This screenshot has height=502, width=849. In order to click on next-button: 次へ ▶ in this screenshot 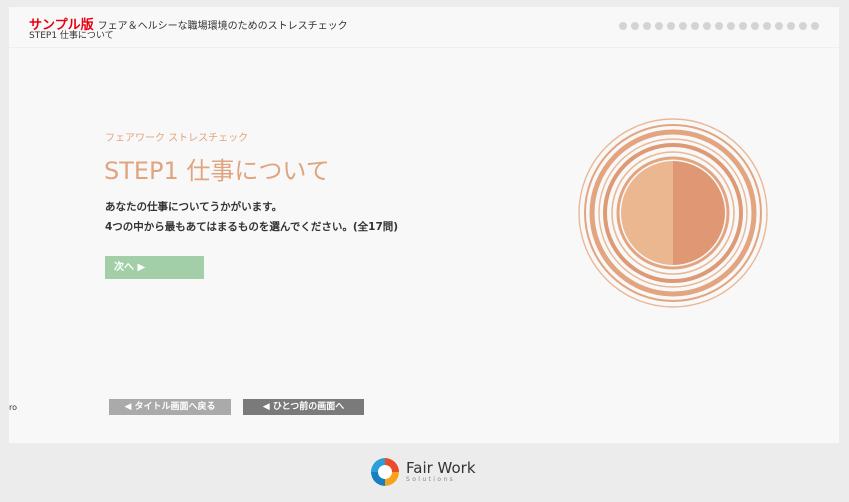, I will do `click(154, 267)`.